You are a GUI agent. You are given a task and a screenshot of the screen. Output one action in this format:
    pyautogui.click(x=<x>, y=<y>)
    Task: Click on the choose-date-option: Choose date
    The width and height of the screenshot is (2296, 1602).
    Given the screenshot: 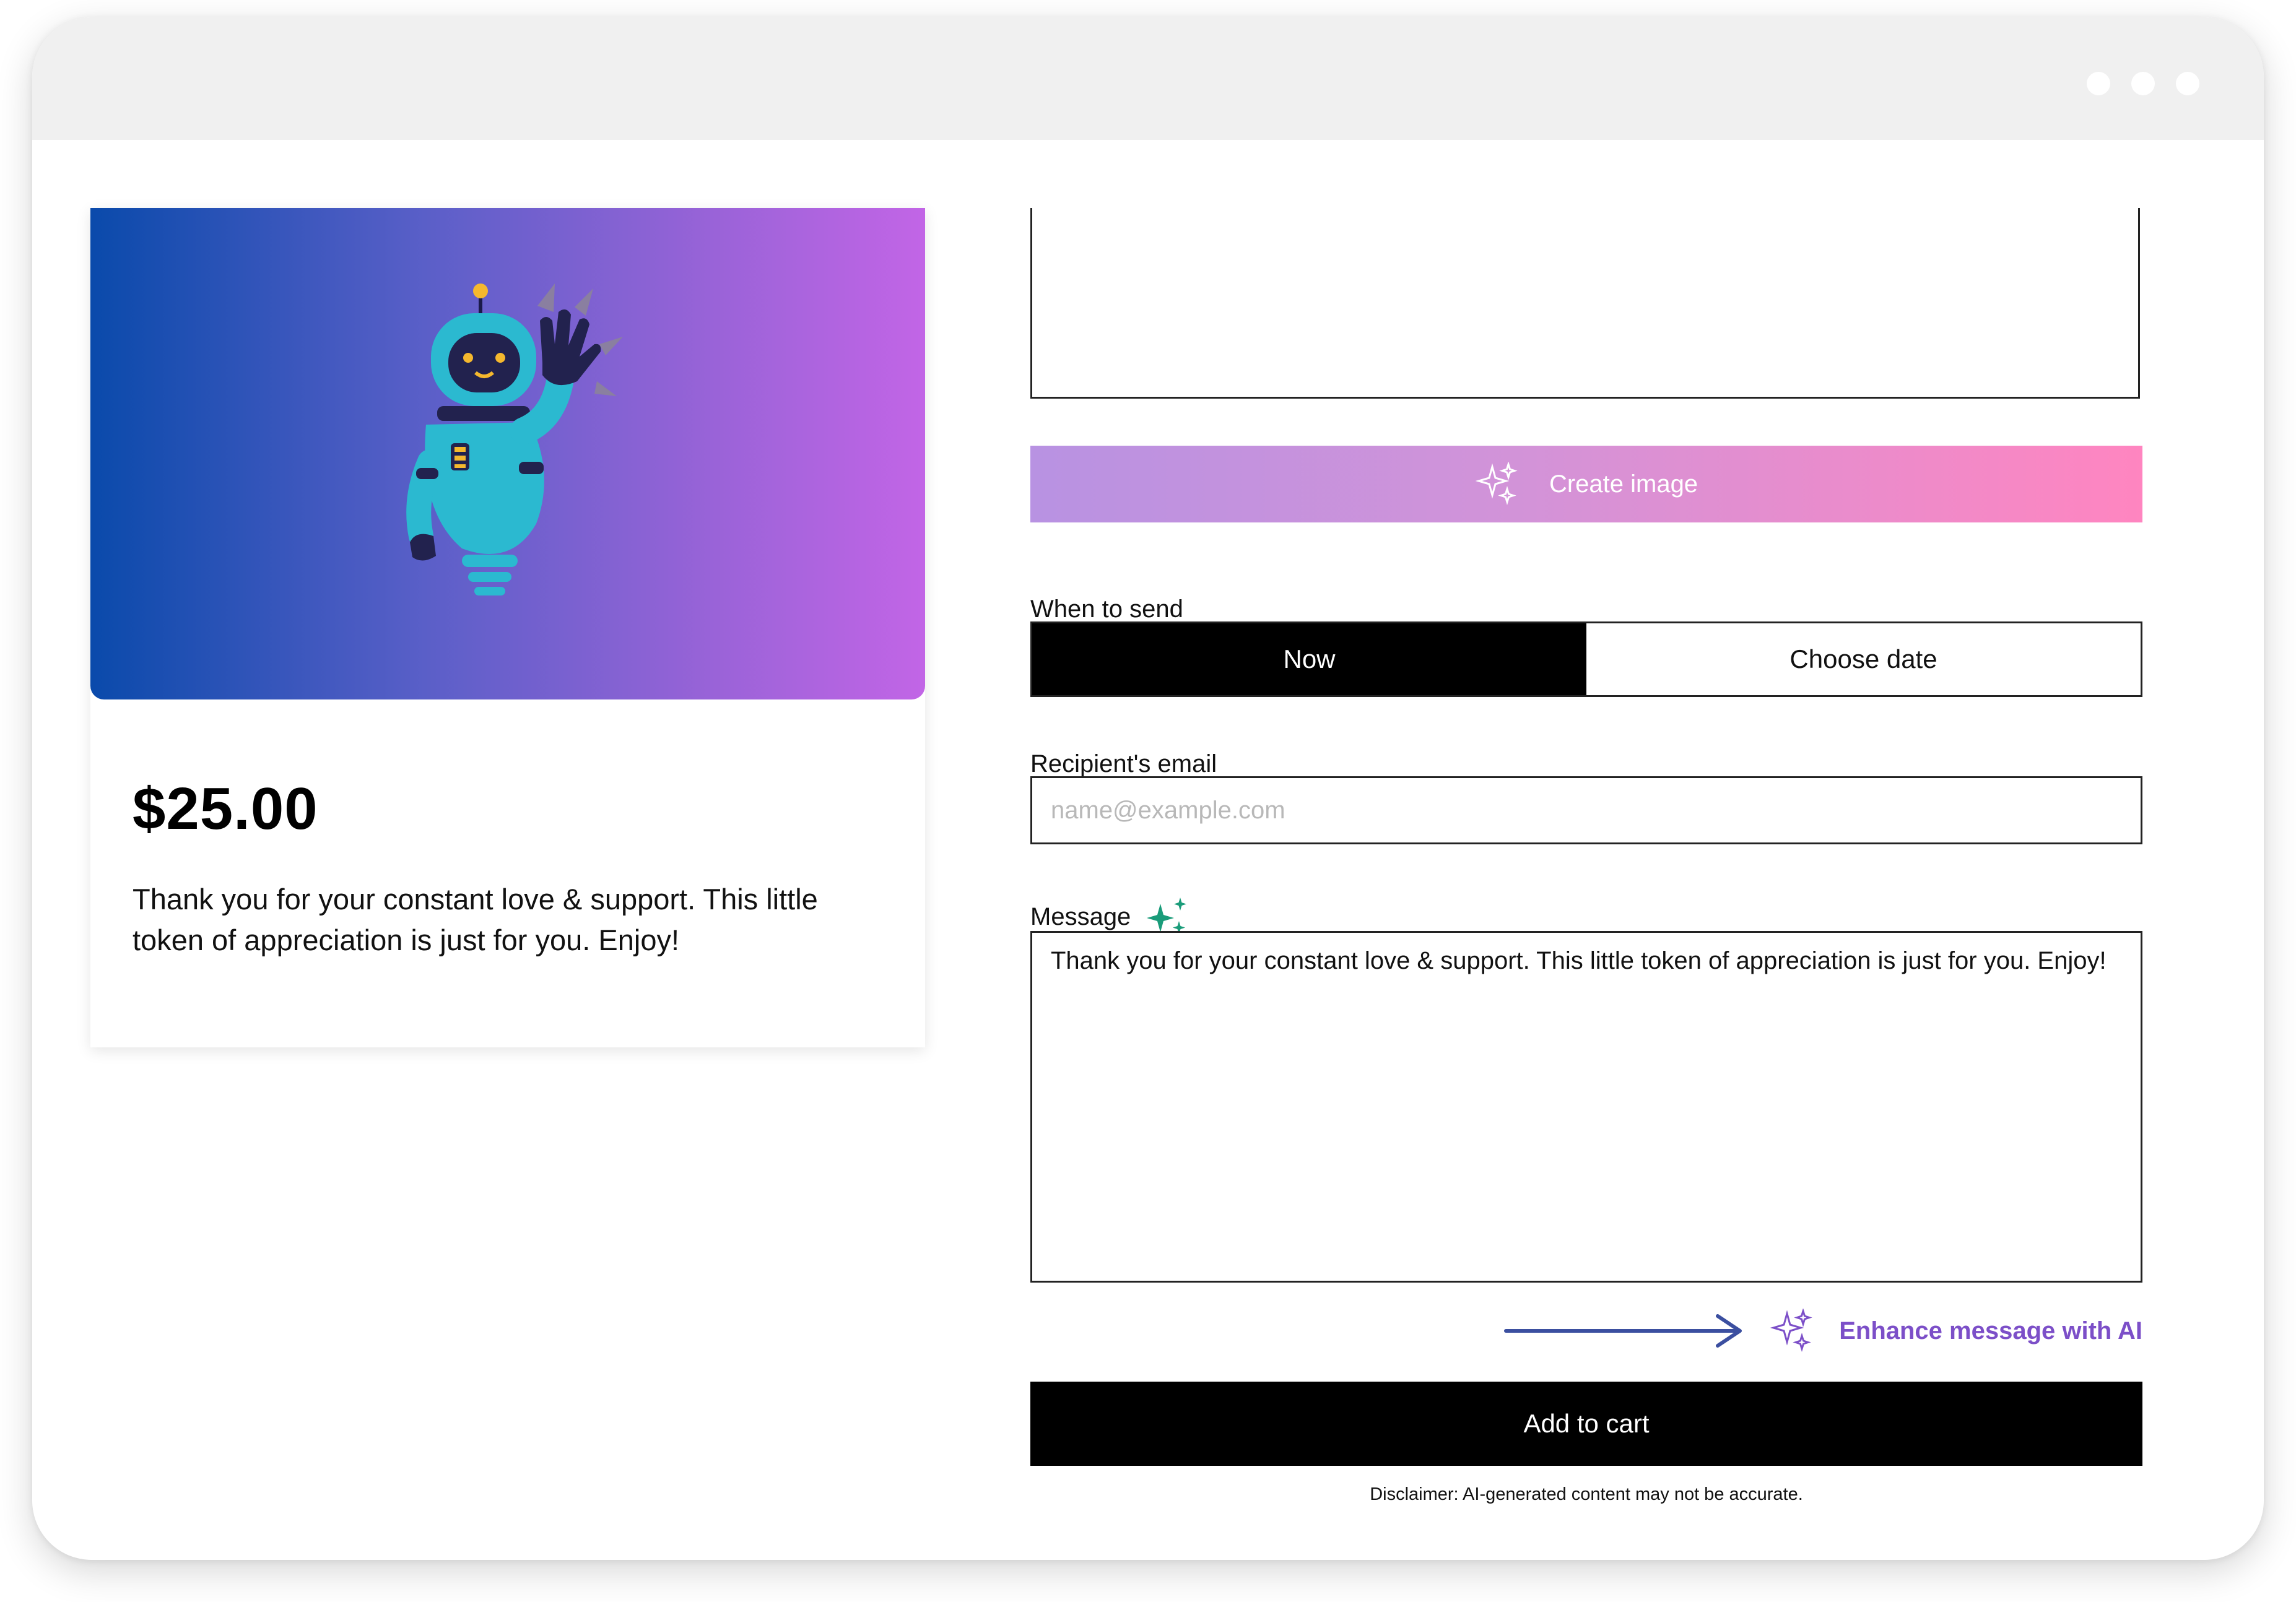 What is the action you would take?
    pyautogui.click(x=1863, y=659)
    